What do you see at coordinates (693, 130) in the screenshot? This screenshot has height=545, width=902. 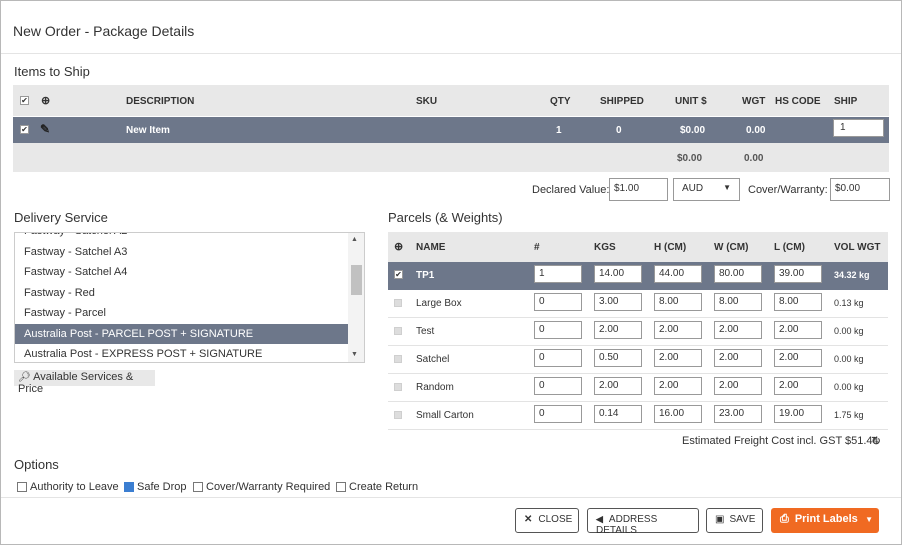 I see `item-unit-price: $0.00` at bounding box center [693, 130].